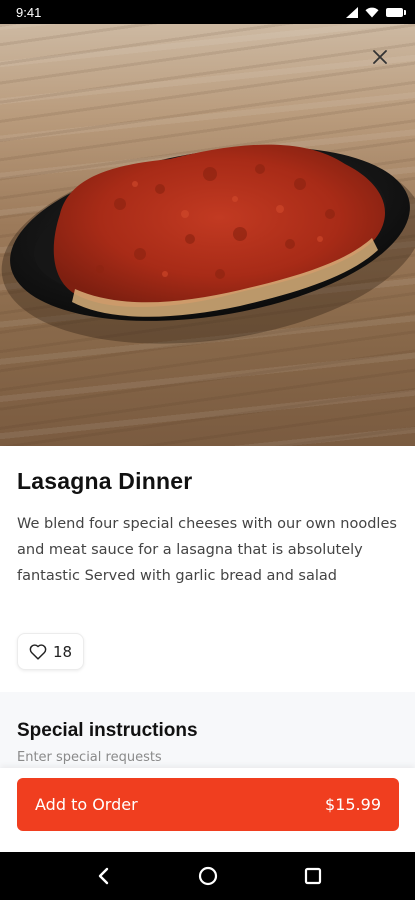  I want to click on home-button, so click(208, 876).